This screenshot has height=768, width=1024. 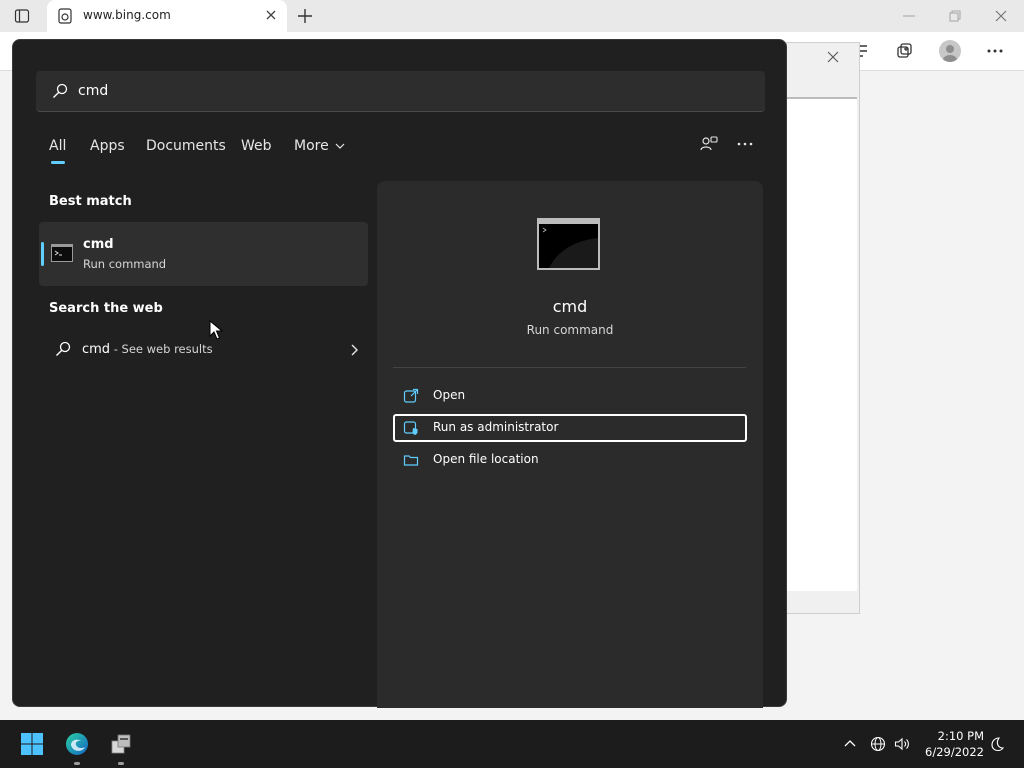 I want to click on edge-running-indicator, so click(x=77, y=763).